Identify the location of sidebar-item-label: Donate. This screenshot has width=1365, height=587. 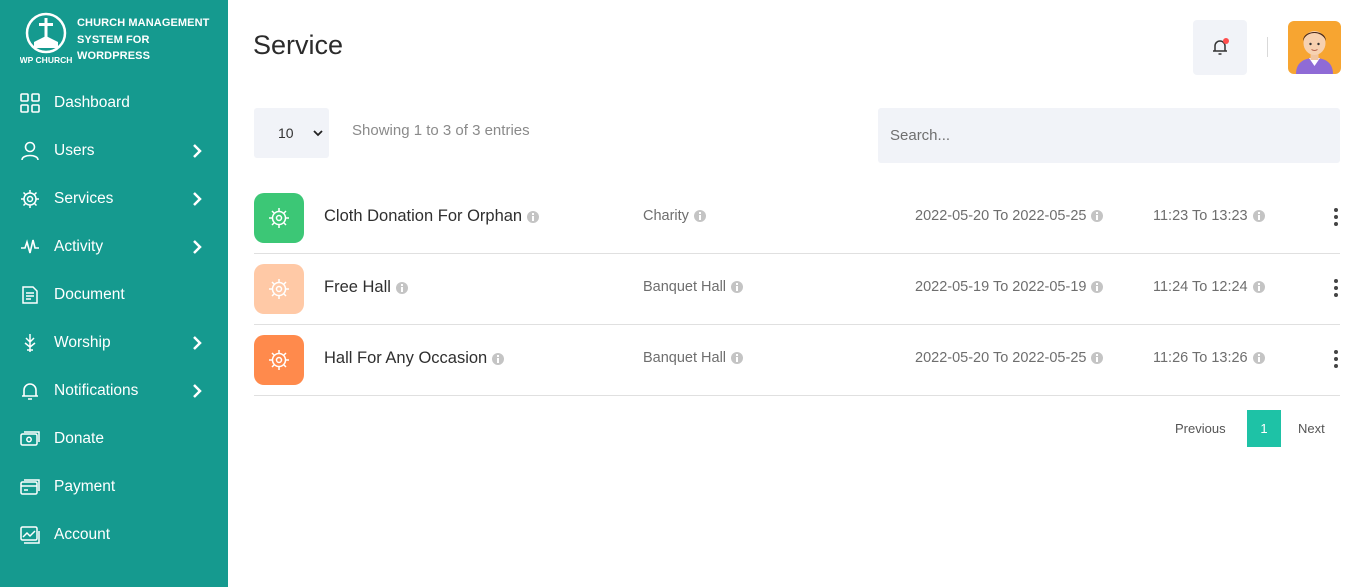
(79, 438).